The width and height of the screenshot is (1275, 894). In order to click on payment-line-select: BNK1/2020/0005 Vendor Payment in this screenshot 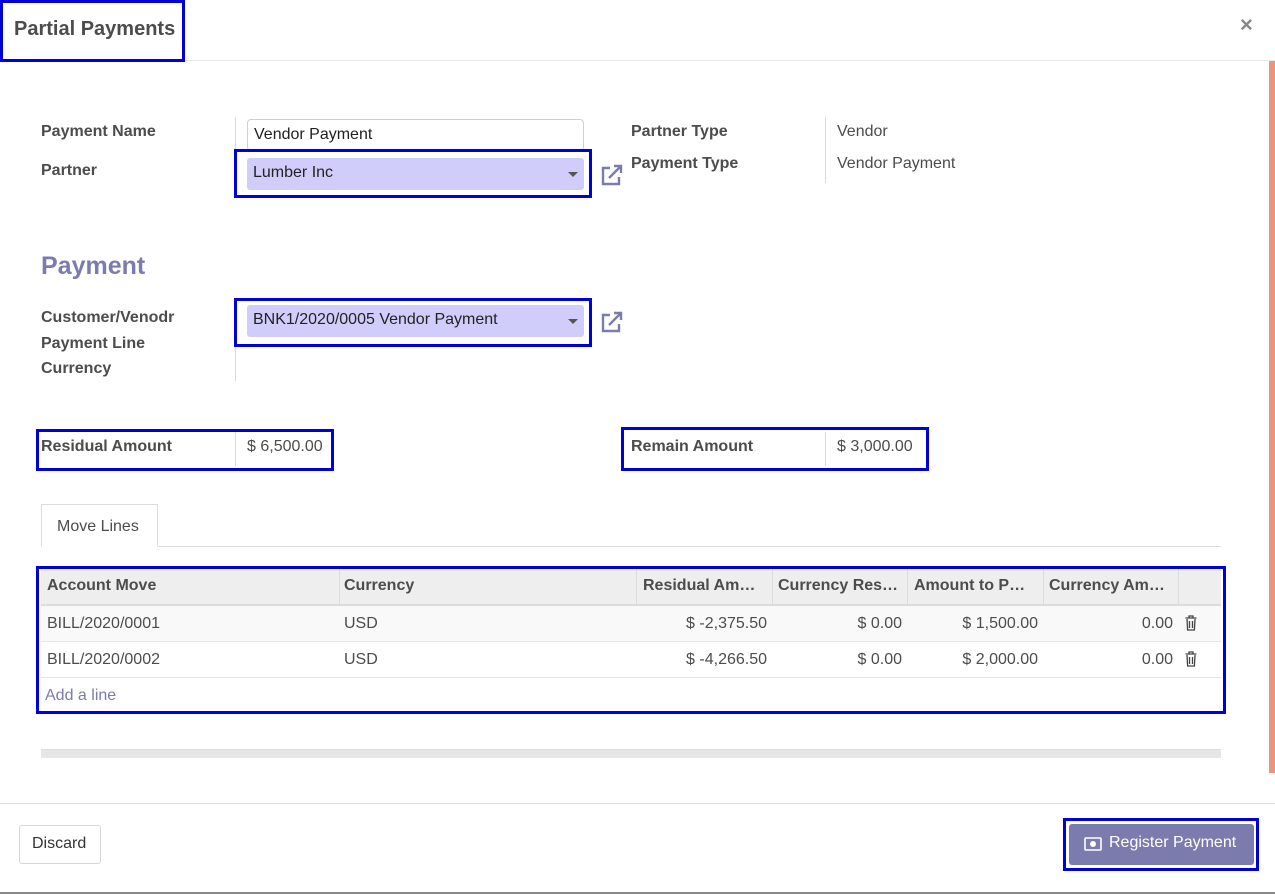, I will do `click(415, 321)`.